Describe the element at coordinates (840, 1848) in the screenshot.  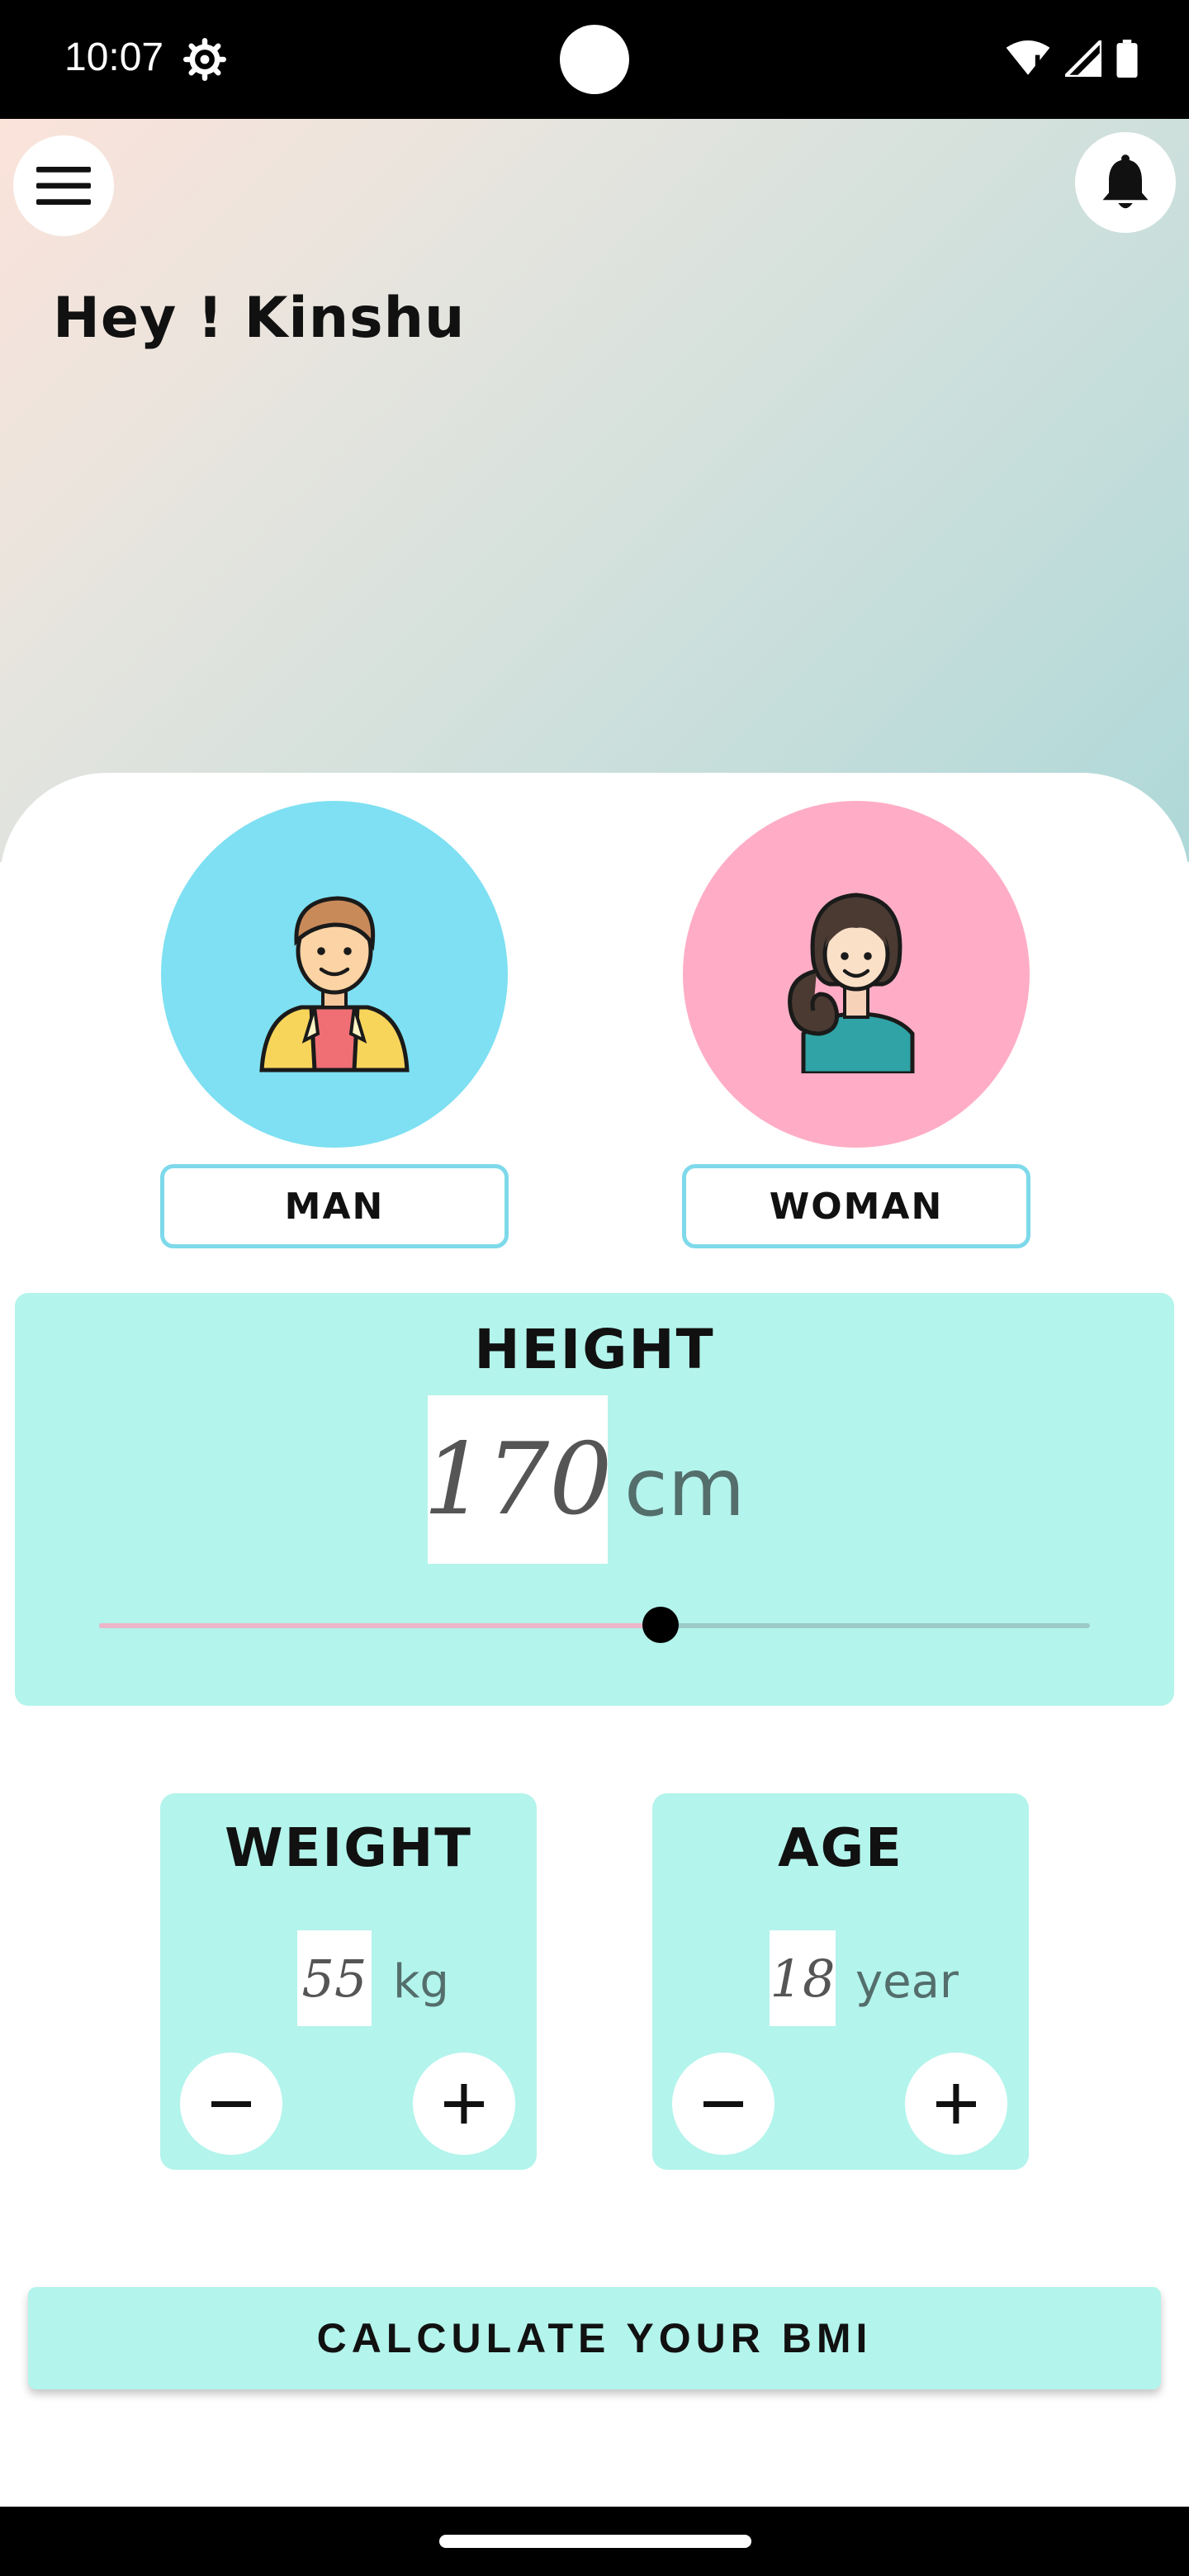
I see `age-title: AGE` at that location.